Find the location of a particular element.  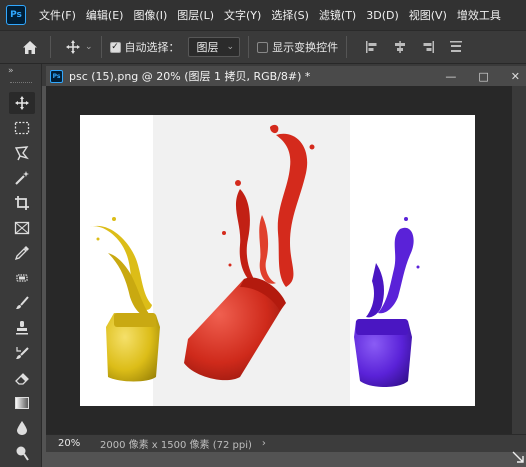

auto-select-target-value: 图层 is located at coordinates (207, 47).